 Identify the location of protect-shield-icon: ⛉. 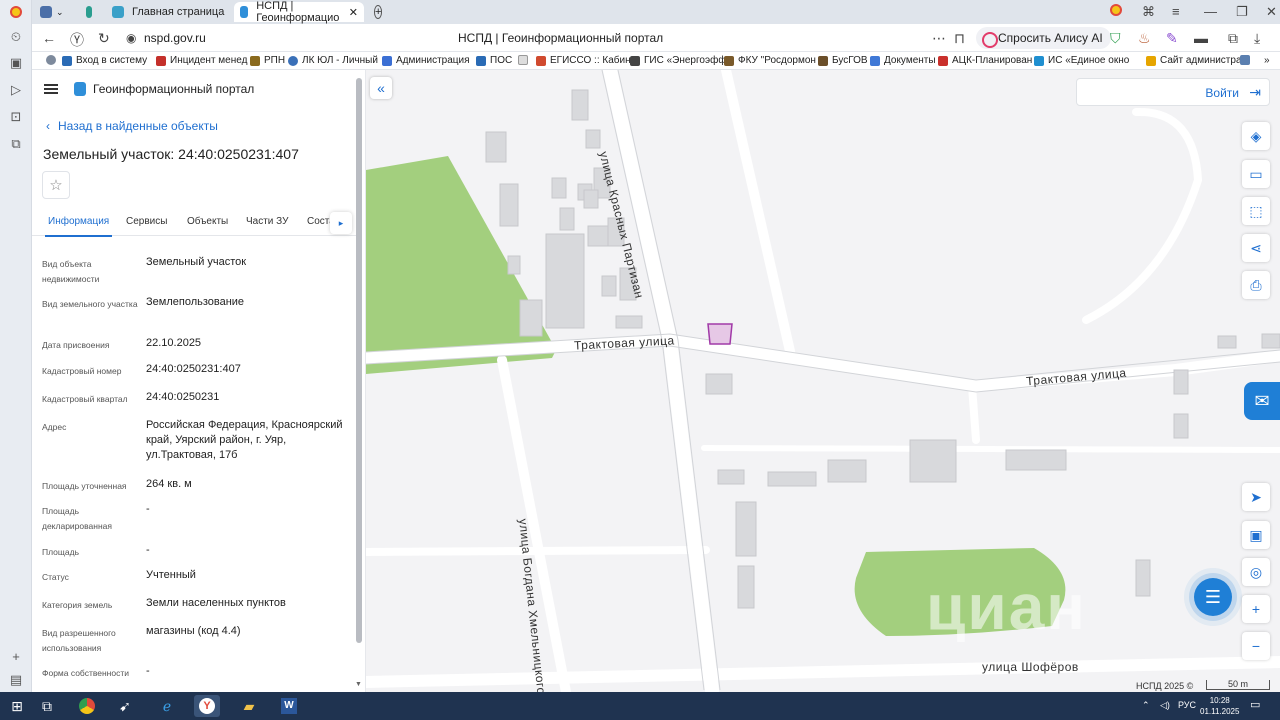
(1115, 38).